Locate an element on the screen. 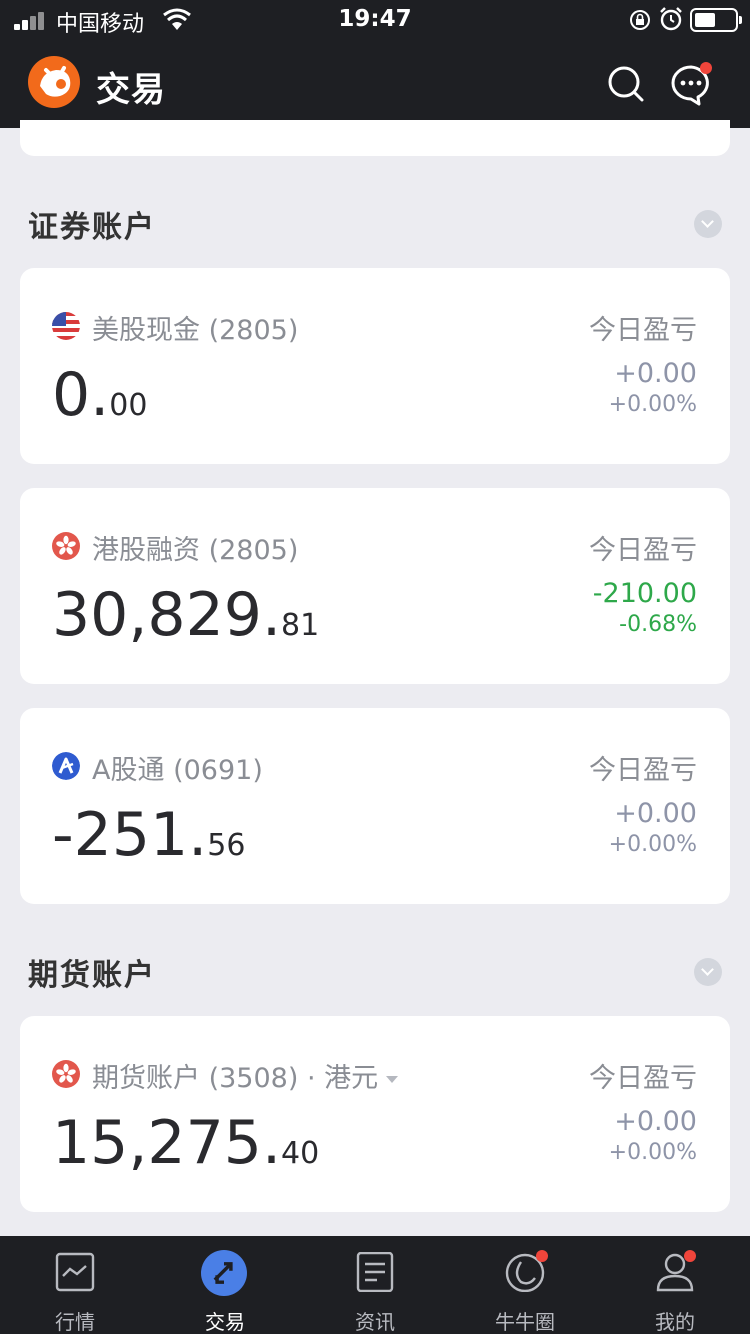 Image resolution: width=750 pixels, height=1334 pixels. account-name: 期货账户 is located at coordinates (146, 1078).